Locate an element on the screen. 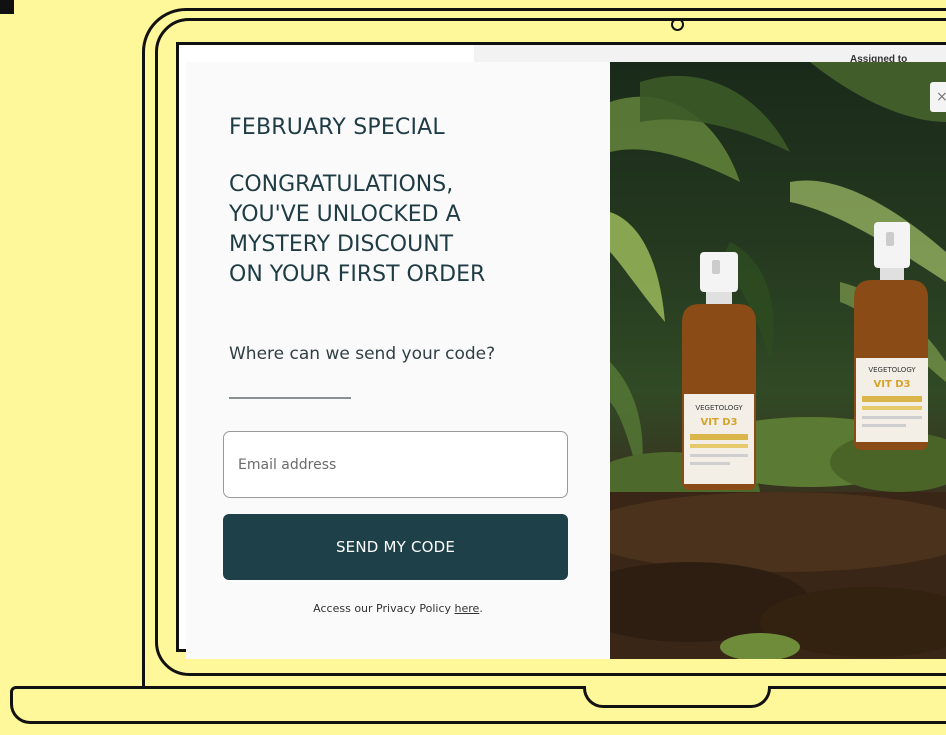 The image size is (946, 735). headline-line: MYSTERY DISCOUNT is located at coordinates (341, 244).